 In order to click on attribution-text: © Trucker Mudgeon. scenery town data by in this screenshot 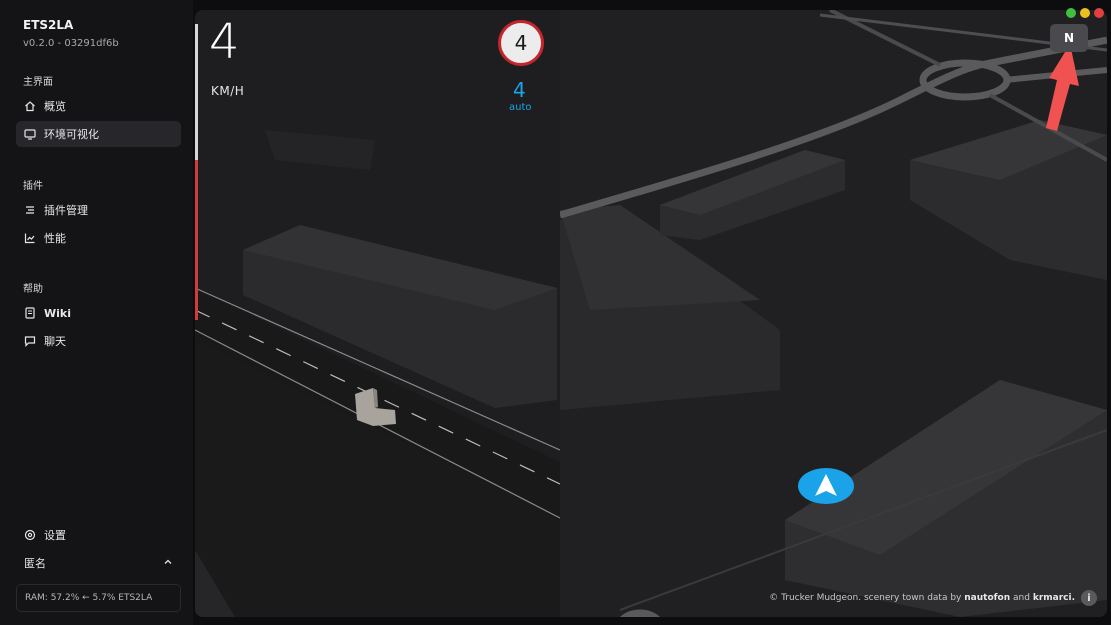, I will do `click(865, 598)`.